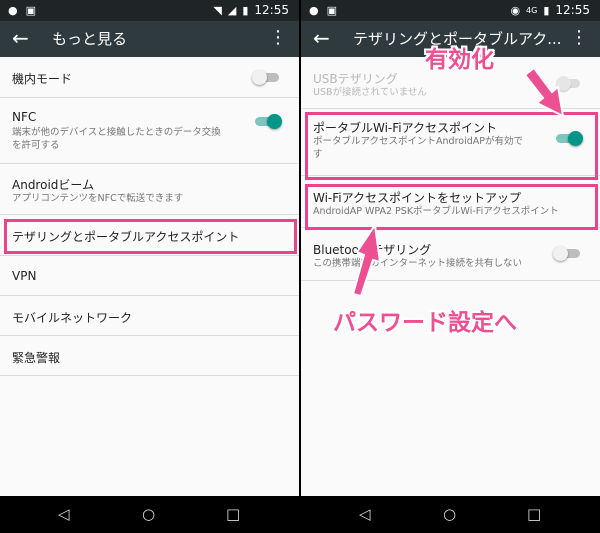 This screenshot has height=533, width=600. What do you see at coordinates (13, 10) in the screenshot?
I see `chat-bubble-icon: ●` at bounding box center [13, 10].